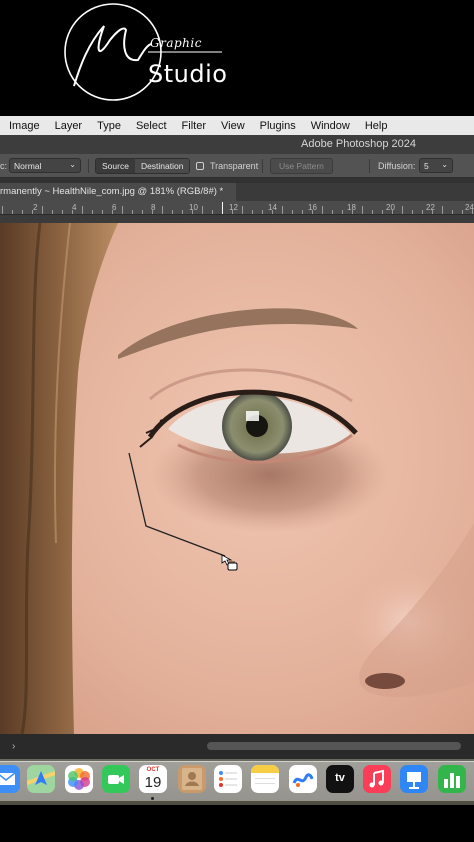 The width and height of the screenshot is (474, 842). I want to click on transparent-checkbox, so click(200, 166).